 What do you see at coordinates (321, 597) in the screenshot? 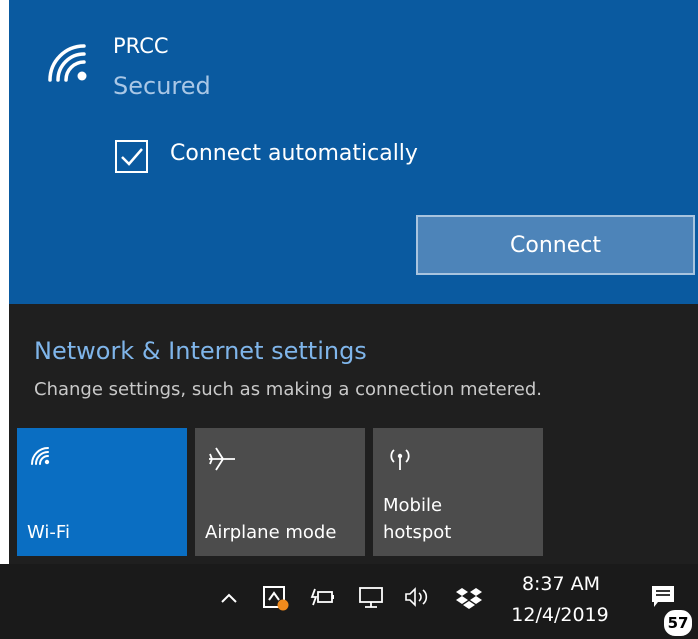
I see `battery-icon` at bounding box center [321, 597].